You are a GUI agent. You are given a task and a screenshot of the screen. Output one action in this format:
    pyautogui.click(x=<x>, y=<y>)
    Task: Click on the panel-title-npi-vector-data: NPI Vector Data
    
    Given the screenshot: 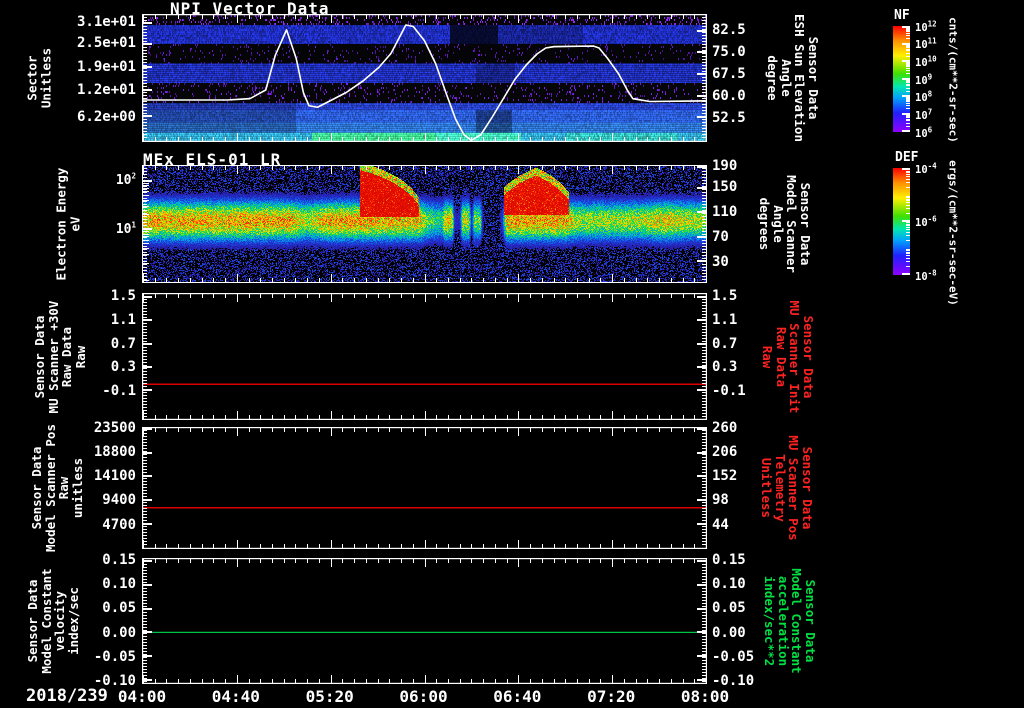 What is the action you would take?
    pyautogui.click(x=250, y=9)
    